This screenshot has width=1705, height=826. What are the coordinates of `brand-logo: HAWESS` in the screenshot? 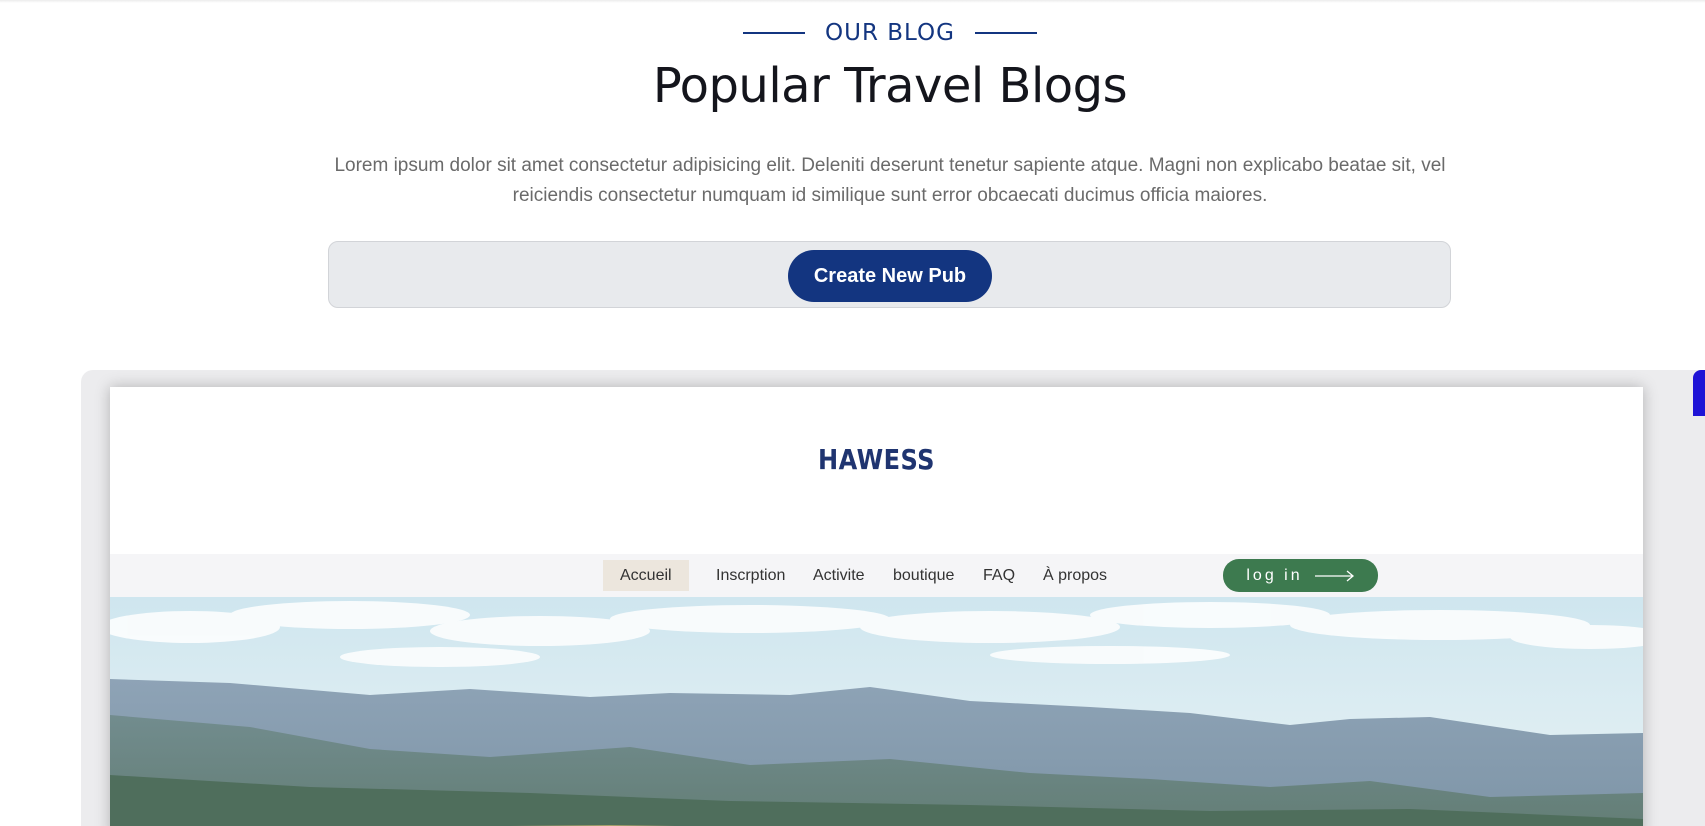 It's located at (876, 459).